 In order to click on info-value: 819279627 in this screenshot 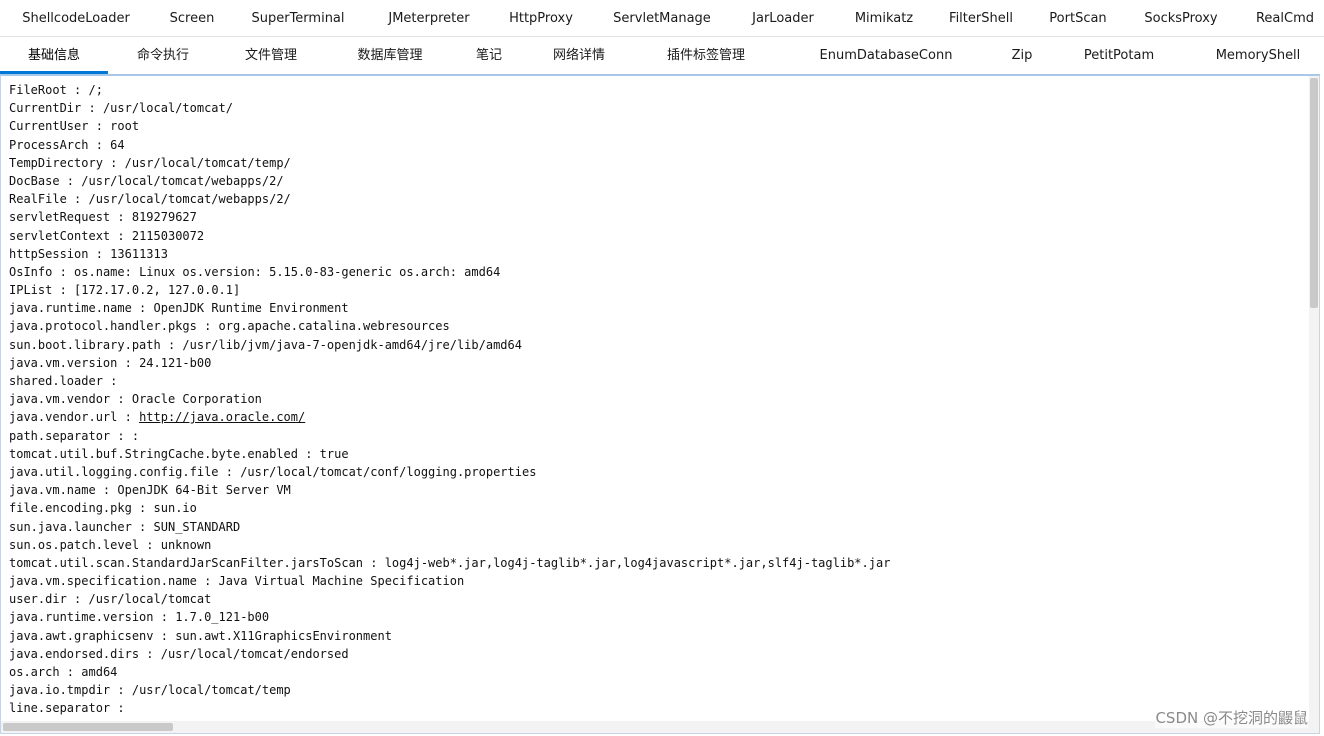, I will do `click(164, 217)`.